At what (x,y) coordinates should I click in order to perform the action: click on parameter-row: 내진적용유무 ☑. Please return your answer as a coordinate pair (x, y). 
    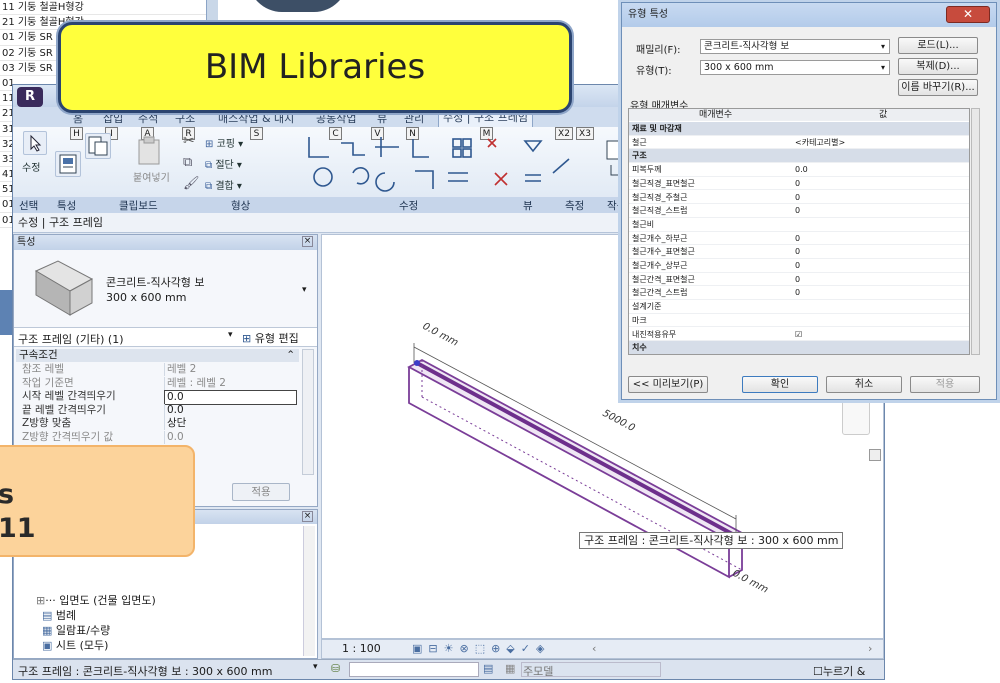
    Looking at the image, I should click on (799, 335).